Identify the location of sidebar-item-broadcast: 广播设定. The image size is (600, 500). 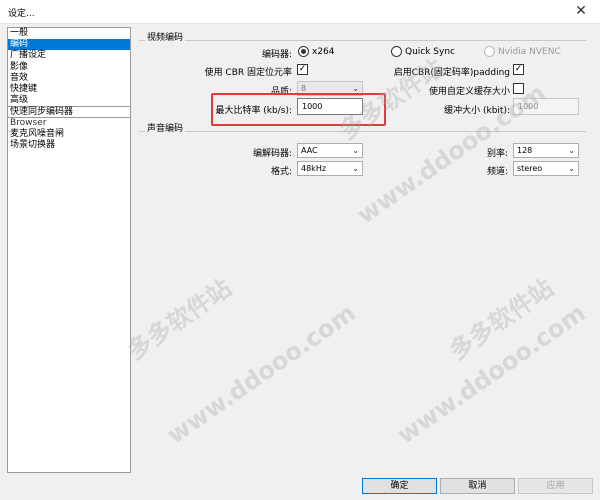
(69, 55).